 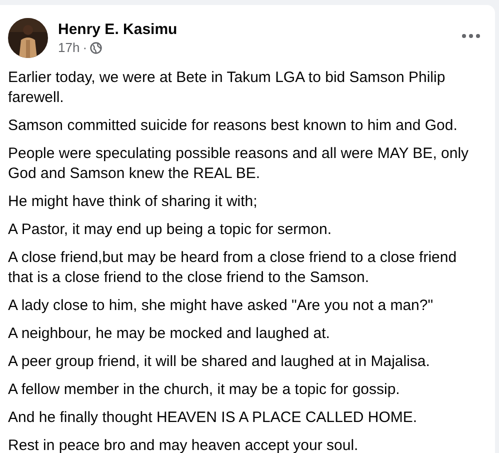 What do you see at coordinates (96, 48) in the screenshot?
I see `globe-icon` at bounding box center [96, 48].